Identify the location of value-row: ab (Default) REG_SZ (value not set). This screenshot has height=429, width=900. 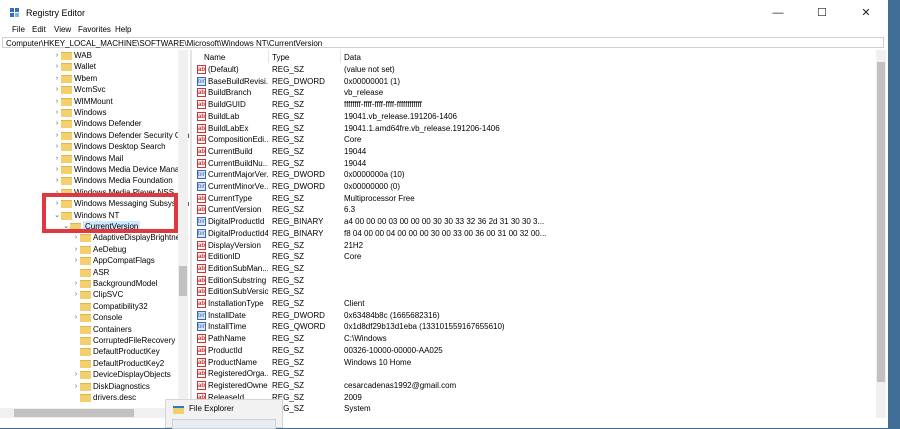
(534, 69).